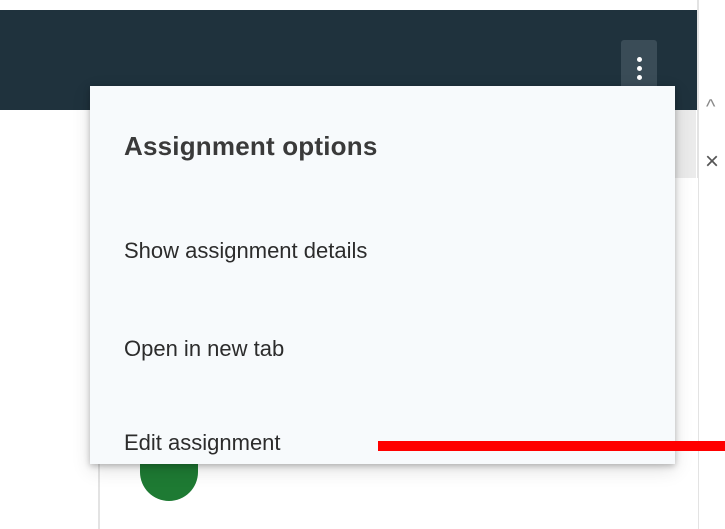 The image size is (725, 529). What do you see at coordinates (710, 107) in the screenshot?
I see `chevron-up-icon: ^` at bounding box center [710, 107].